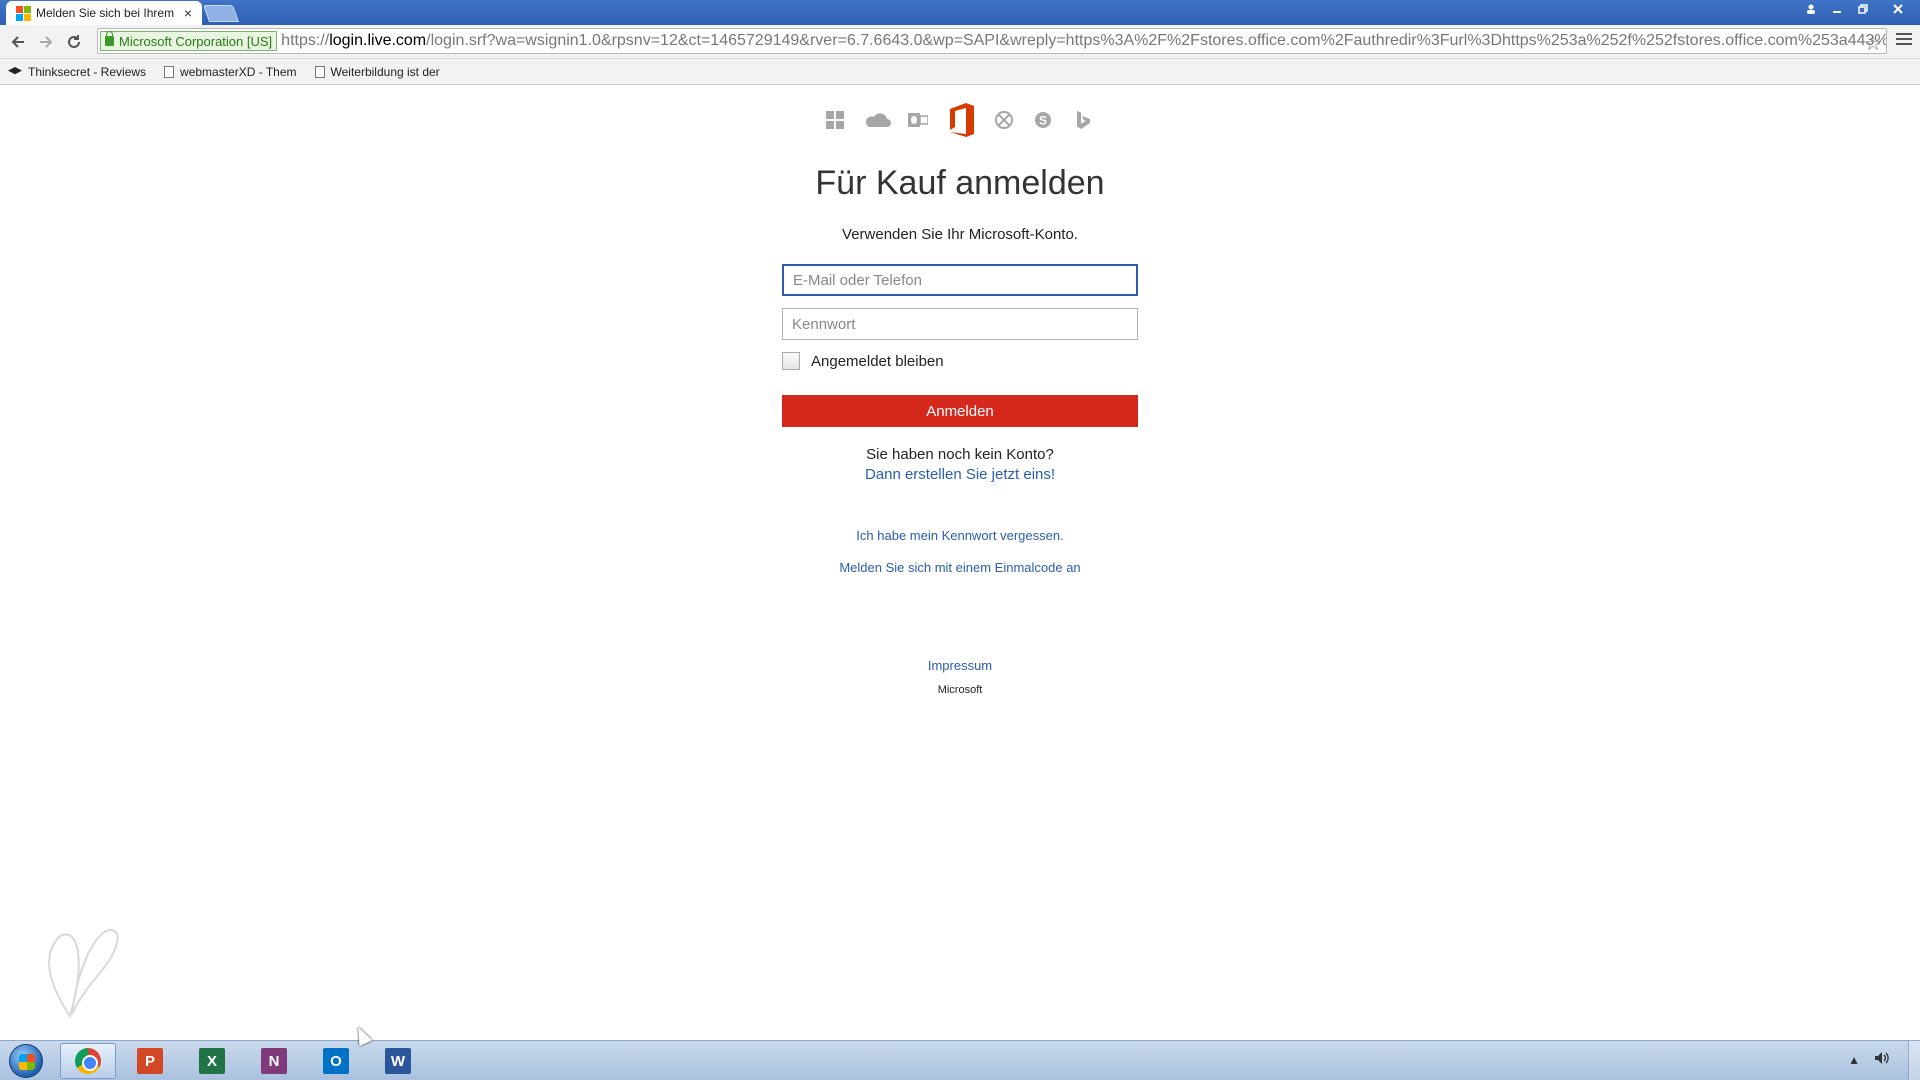 The image size is (1920, 1080). What do you see at coordinates (1854, 1060) in the screenshot?
I see `tray-expand-icon: ▲` at bounding box center [1854, 1060].